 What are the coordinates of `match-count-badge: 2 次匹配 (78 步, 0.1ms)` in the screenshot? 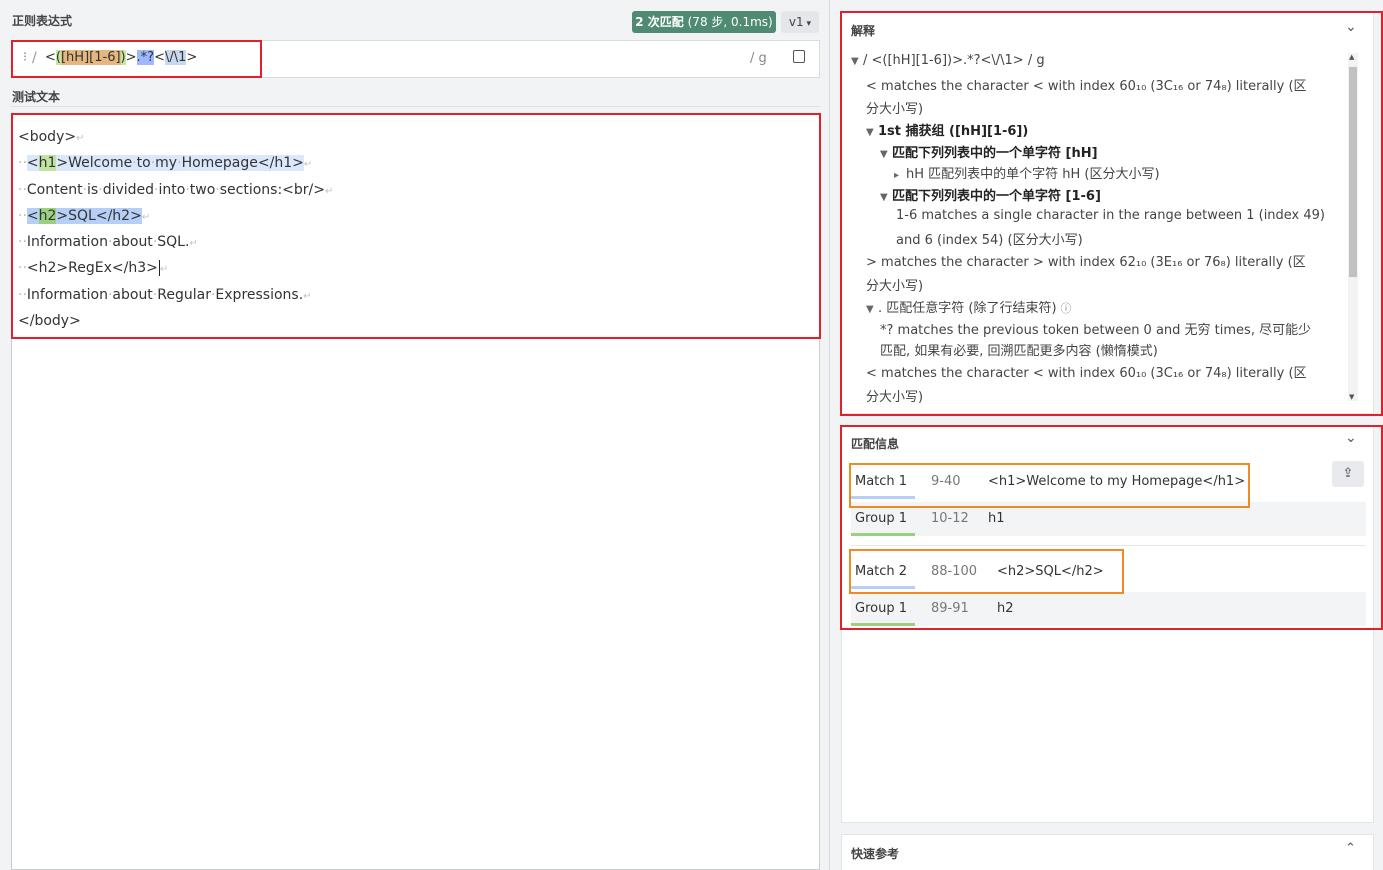 It's located at (704, 22).